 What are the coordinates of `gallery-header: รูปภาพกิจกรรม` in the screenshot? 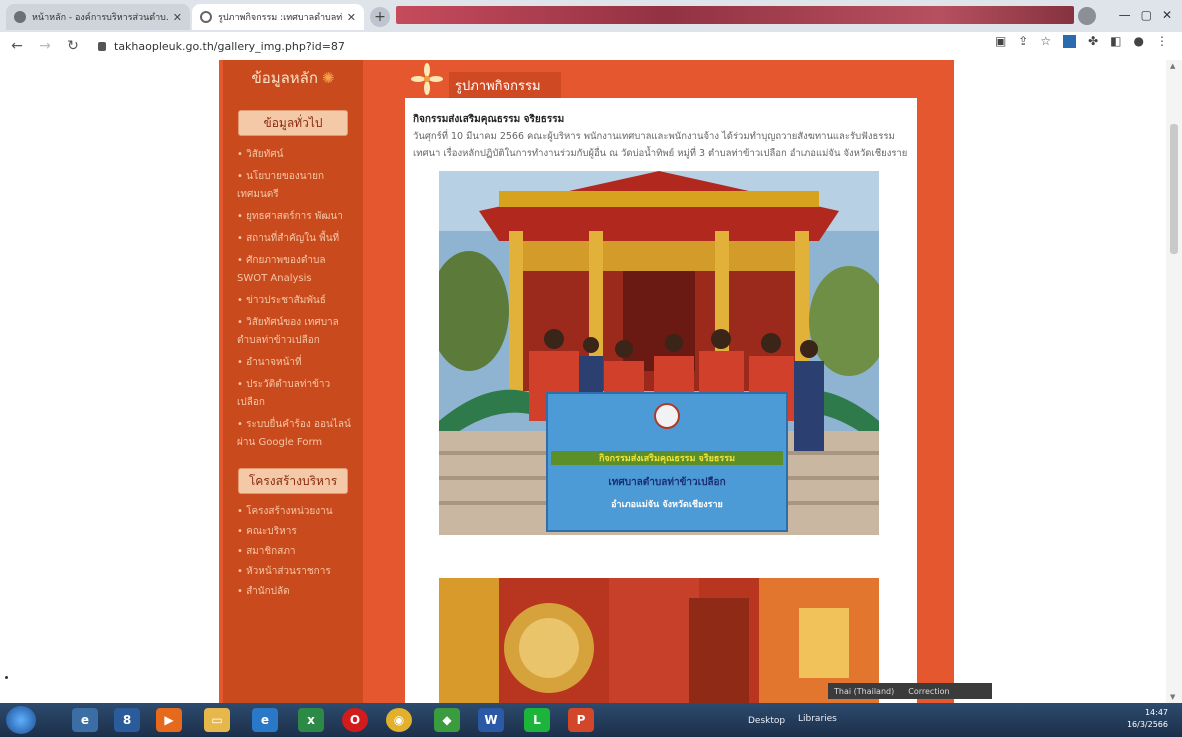 It's located at (679, 79).